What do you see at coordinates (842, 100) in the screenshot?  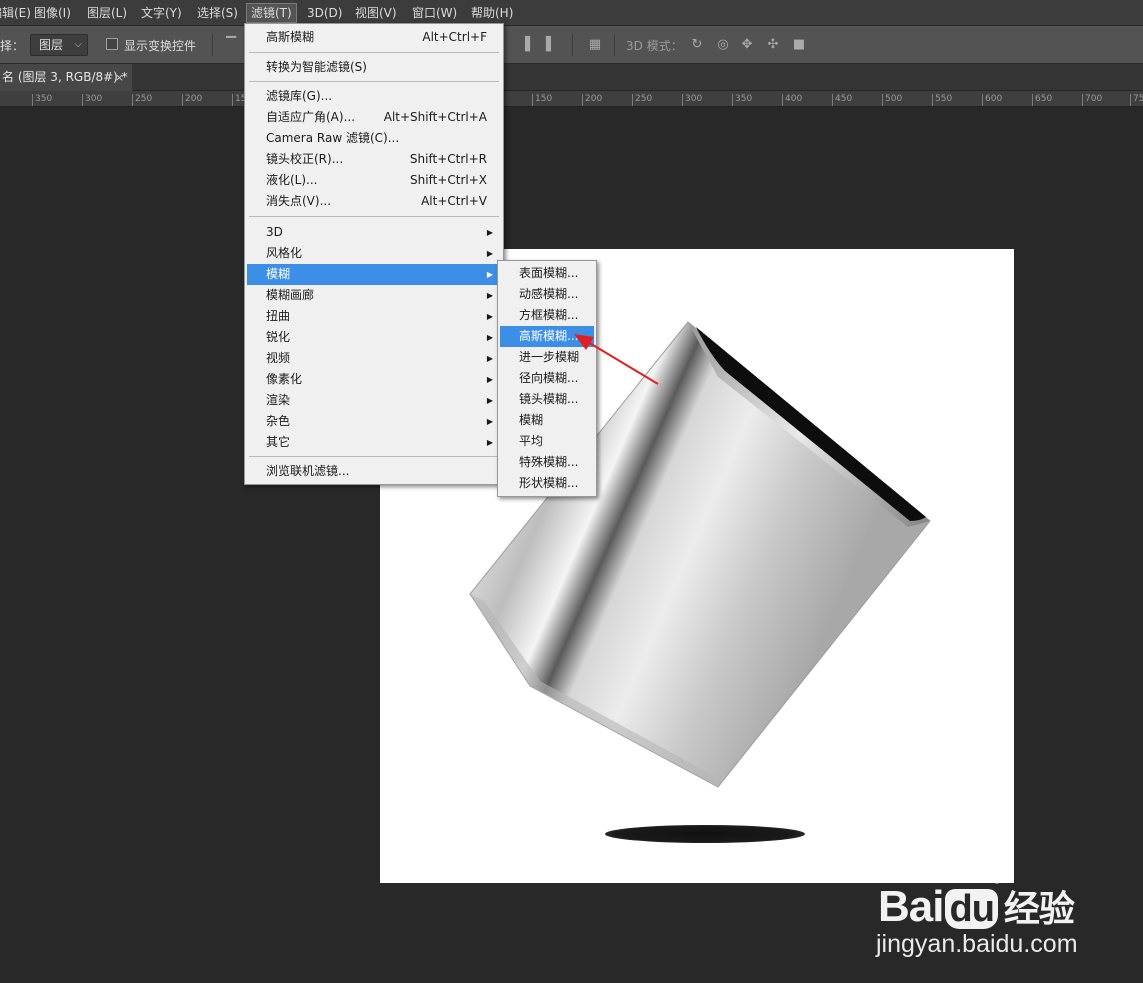 I see `ruler-tick: 450` at bounding box center [842, 100].